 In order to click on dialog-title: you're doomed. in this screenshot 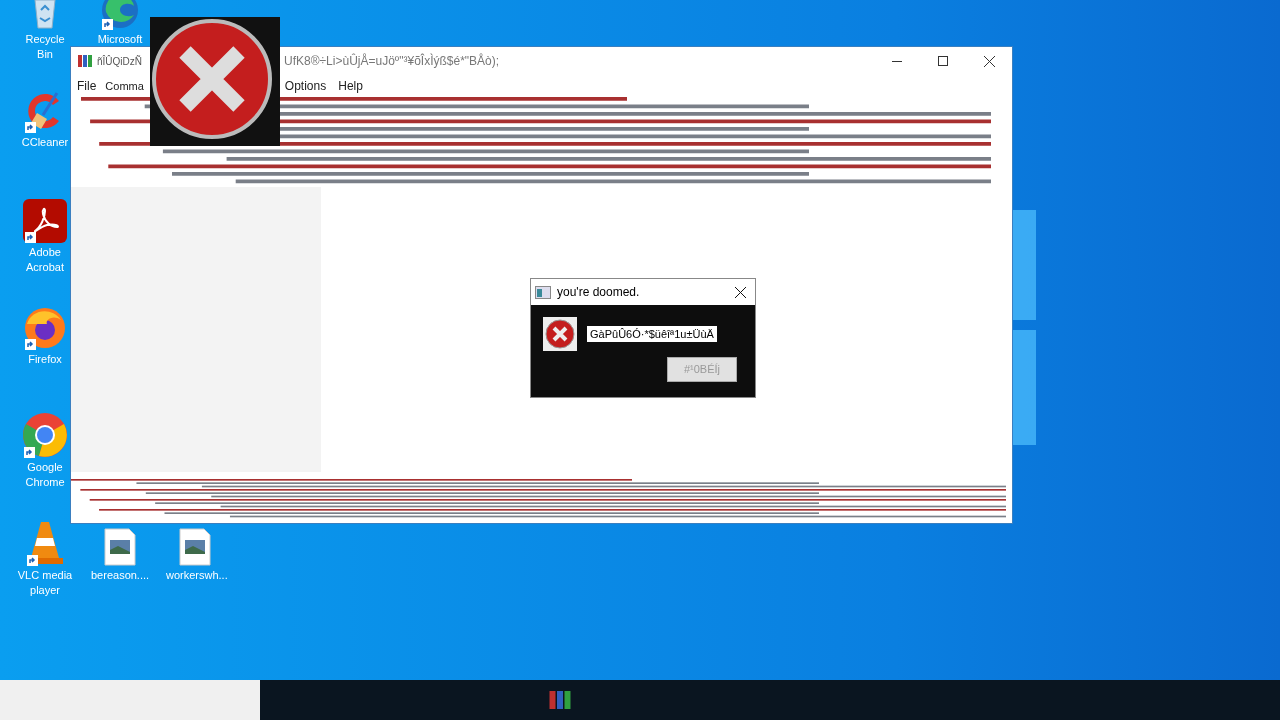, I will do `click(599, 292)`.